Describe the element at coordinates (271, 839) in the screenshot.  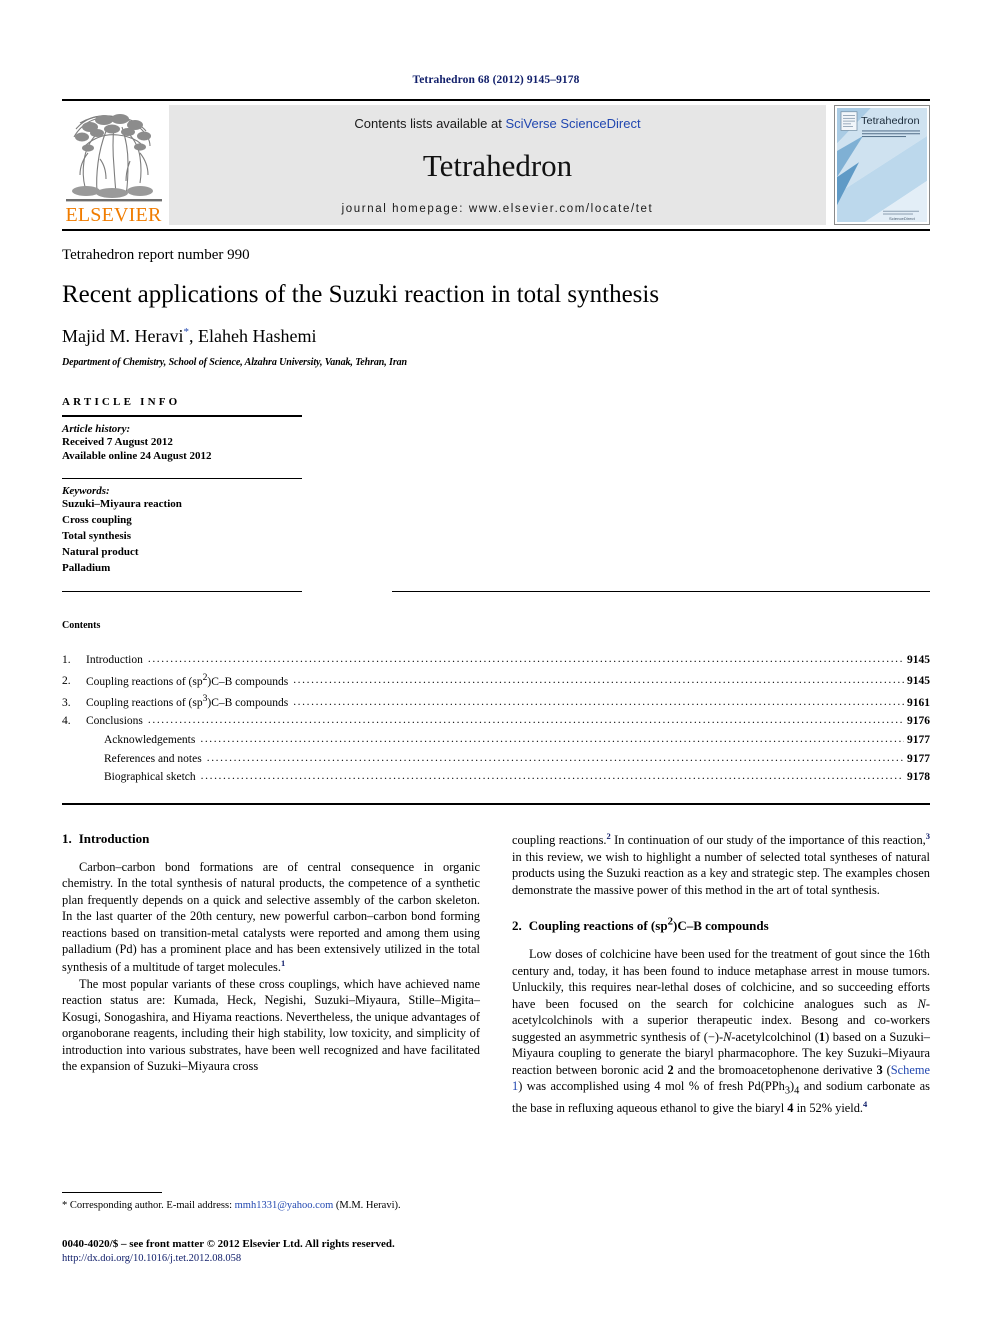
I see `section-heading-introduction: 1. Introduction` at that location.